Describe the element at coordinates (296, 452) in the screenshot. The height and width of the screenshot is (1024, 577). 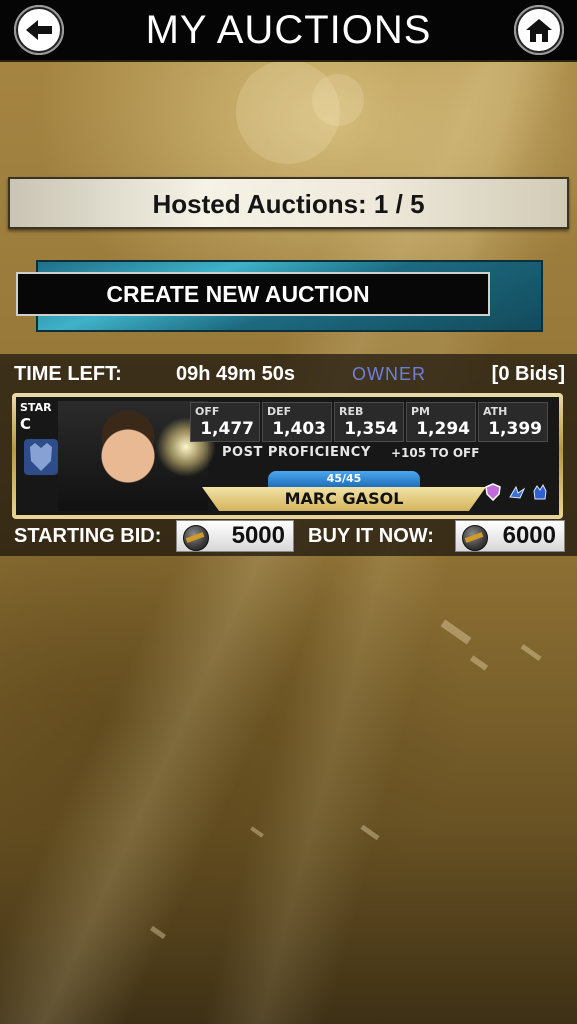
I see `proficiency-label: POST PROFICIENCY` at that location.